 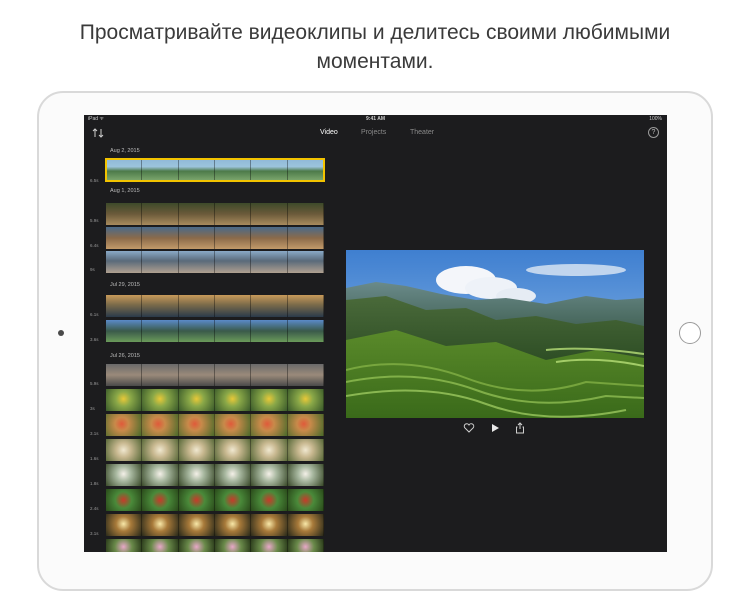 What do you see at coordinates (329, 132) in the screenshot?
I see `tab-video: Video` at bounding box center [329, 132].